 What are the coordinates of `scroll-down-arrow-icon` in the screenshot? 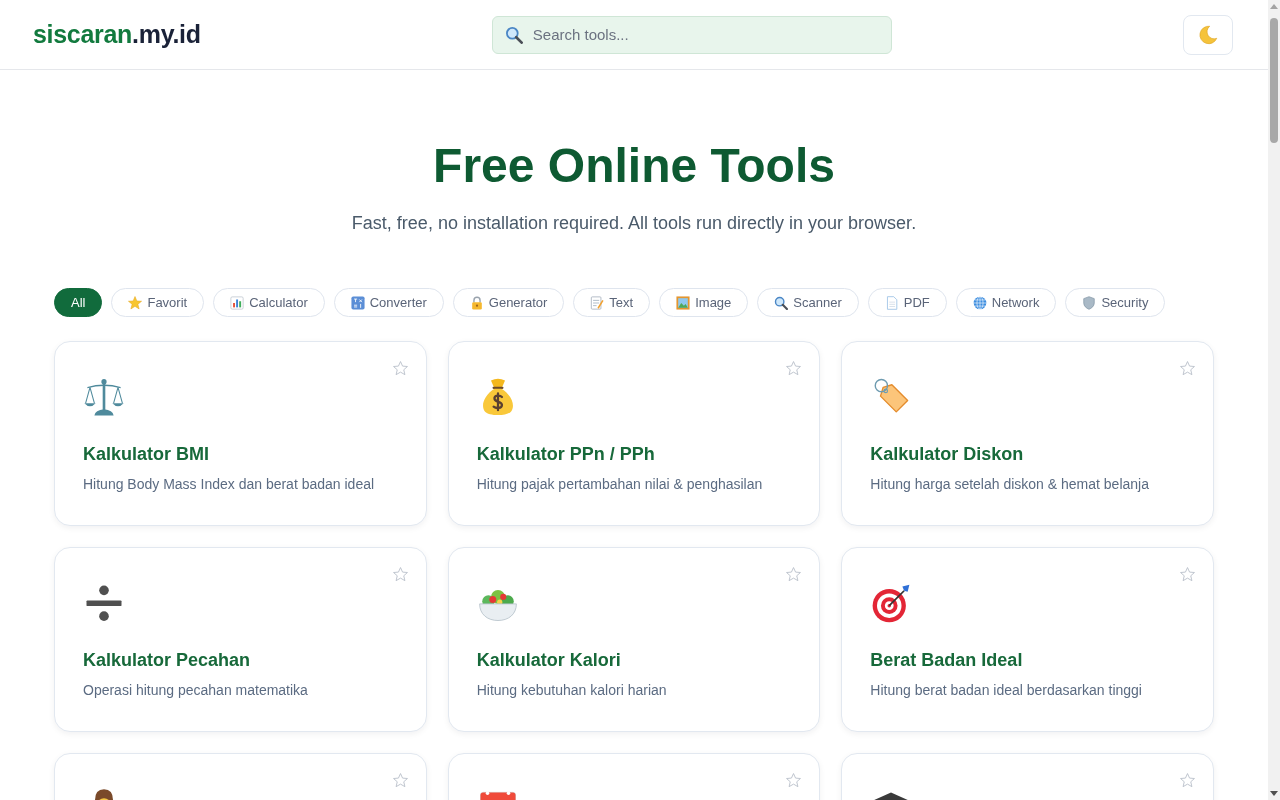 It's located at (1274, 793).